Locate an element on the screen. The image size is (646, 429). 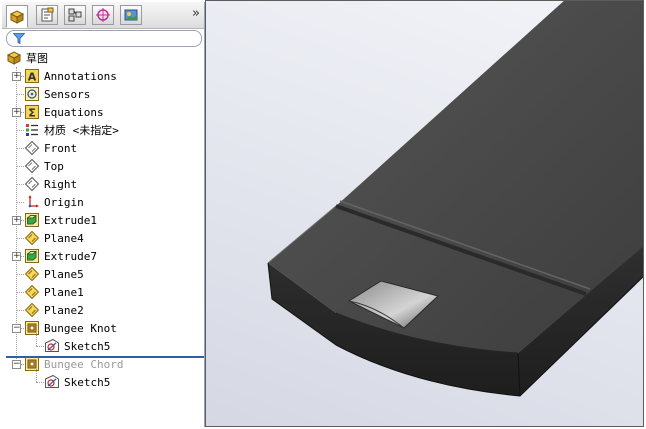
display-manager-icon is located at coordinates (131, 15).